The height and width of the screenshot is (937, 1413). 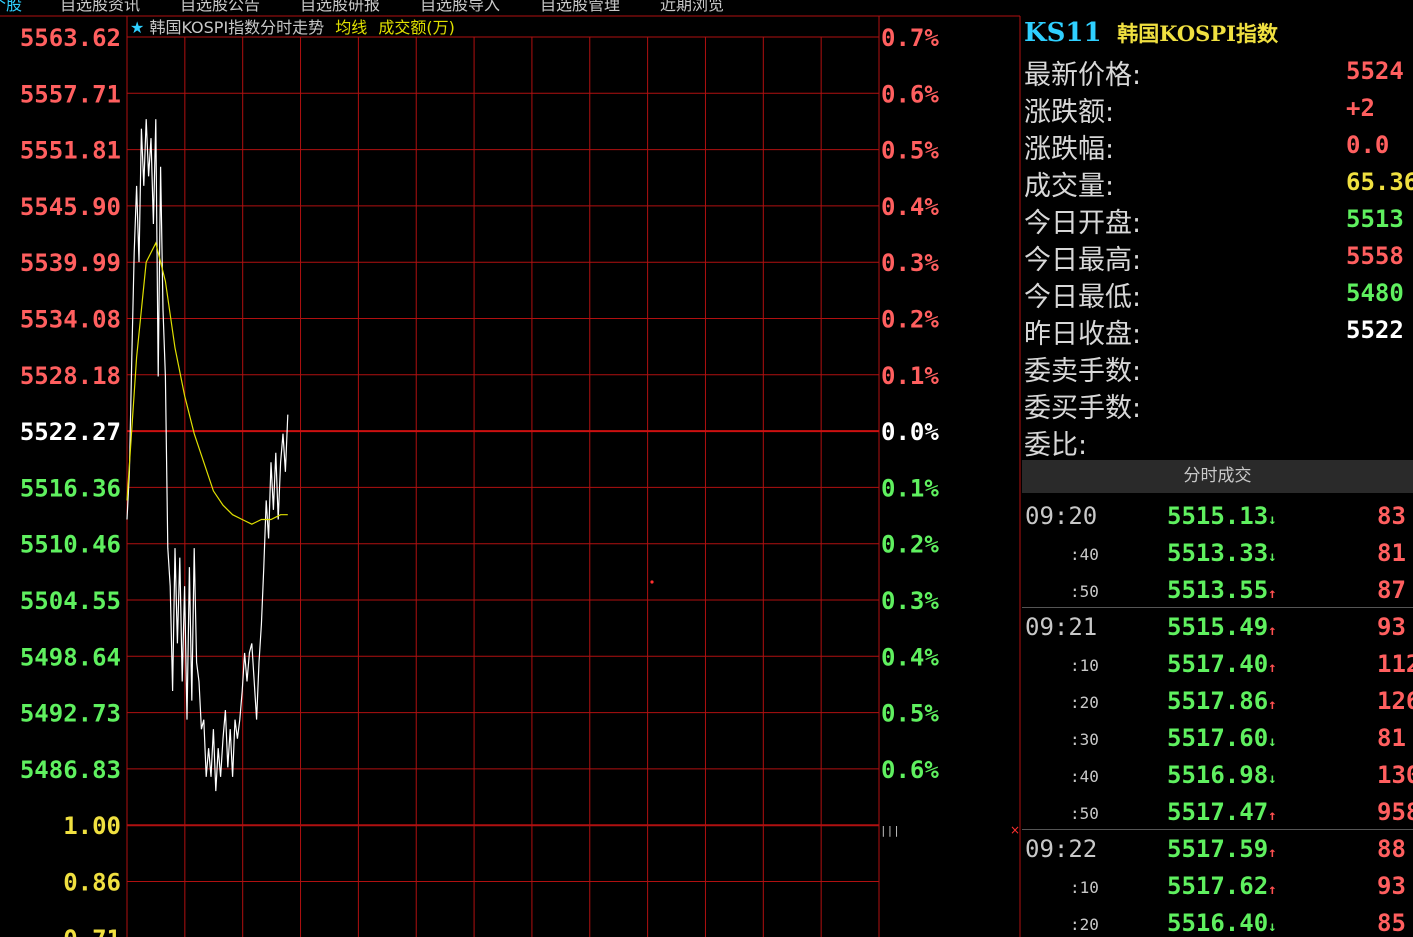 I want to click on y-tick-right: 0.5%, so click(x=910, y=151).